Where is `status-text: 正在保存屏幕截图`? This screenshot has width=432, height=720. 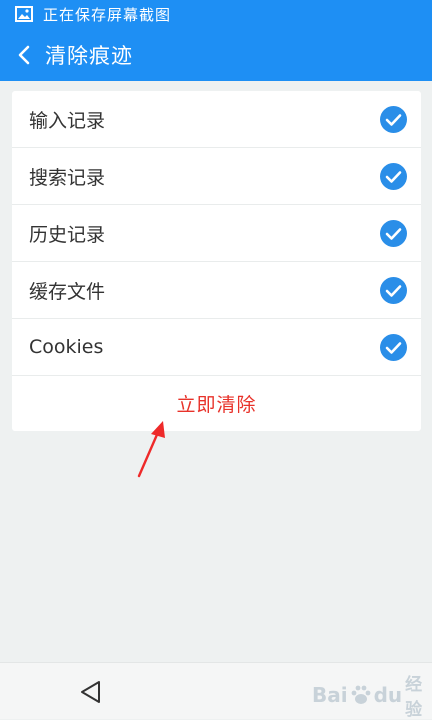 status-text: 正在保存屏幕截图 is located at coordinates (107, 14).